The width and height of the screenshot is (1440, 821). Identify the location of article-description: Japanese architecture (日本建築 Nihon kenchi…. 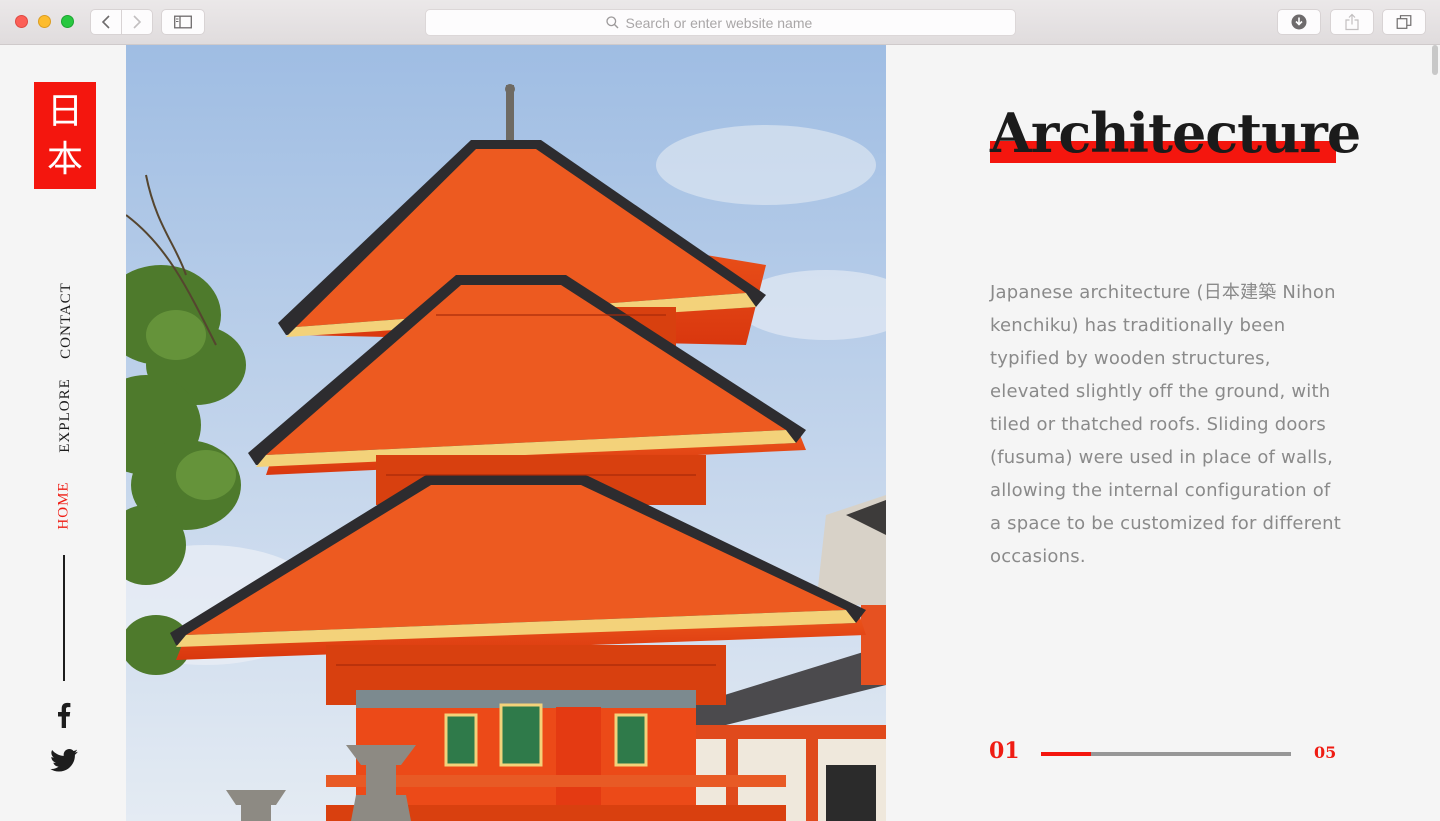
(1166, 424).